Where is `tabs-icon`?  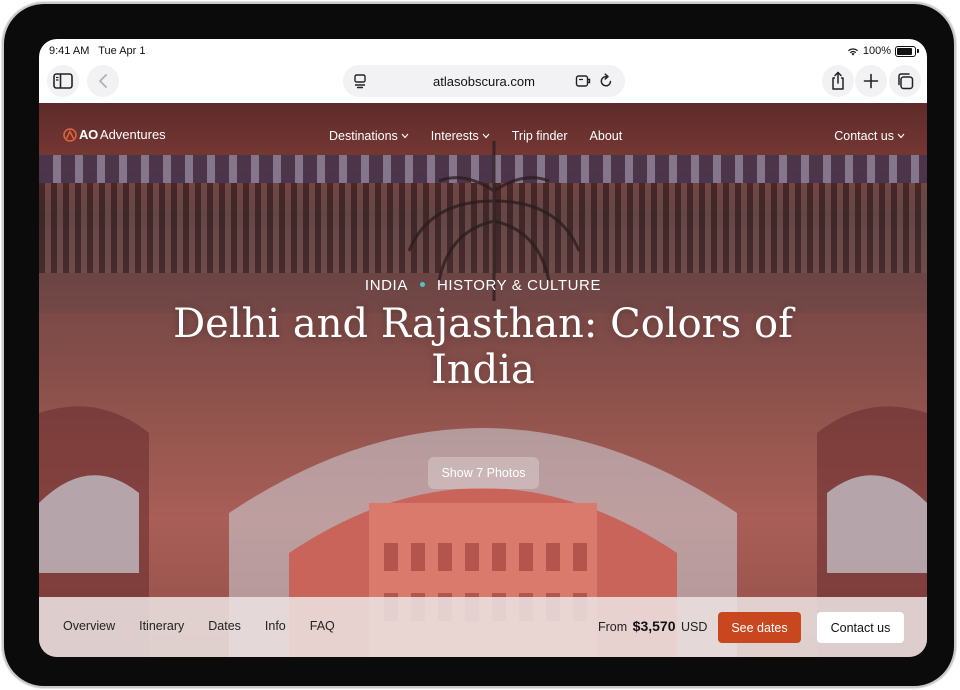
tabs-icon is located at coordinates (906, 81).